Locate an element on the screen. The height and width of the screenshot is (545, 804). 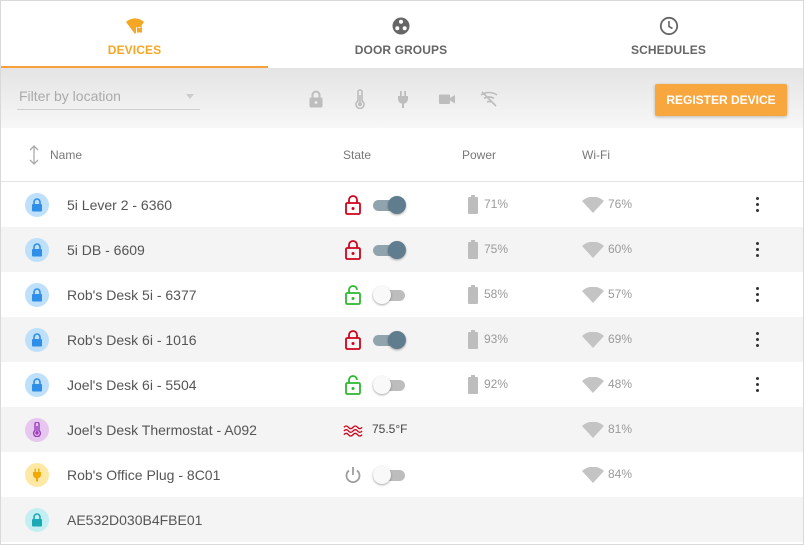
table-row: Rob's Desk 6i - 1016 93% 69% is located at coordinates (402, 339).